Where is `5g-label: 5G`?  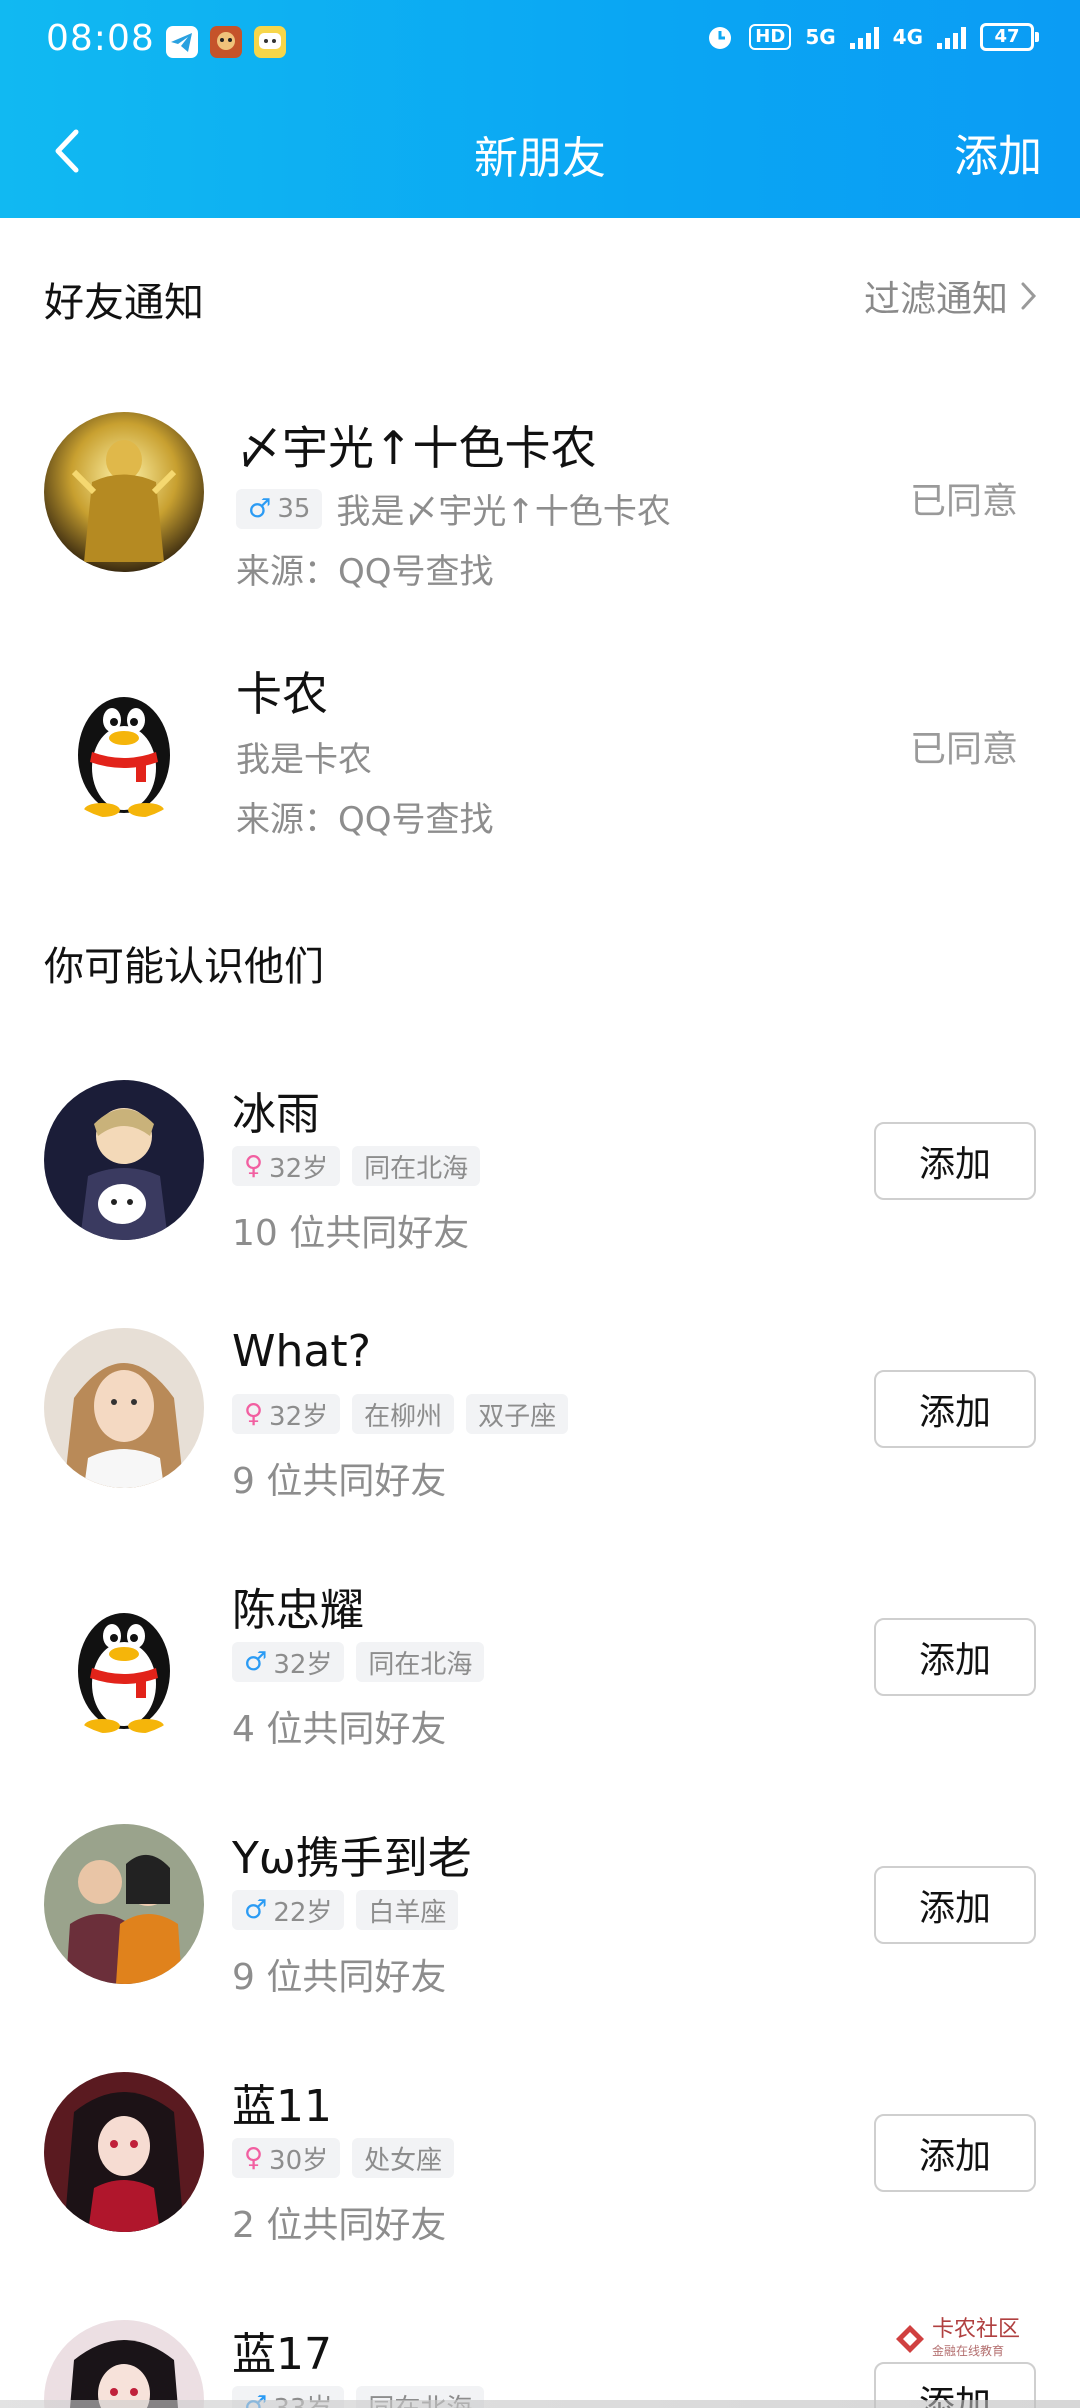 5g-label: 5G is located at coordinates (820, 37).